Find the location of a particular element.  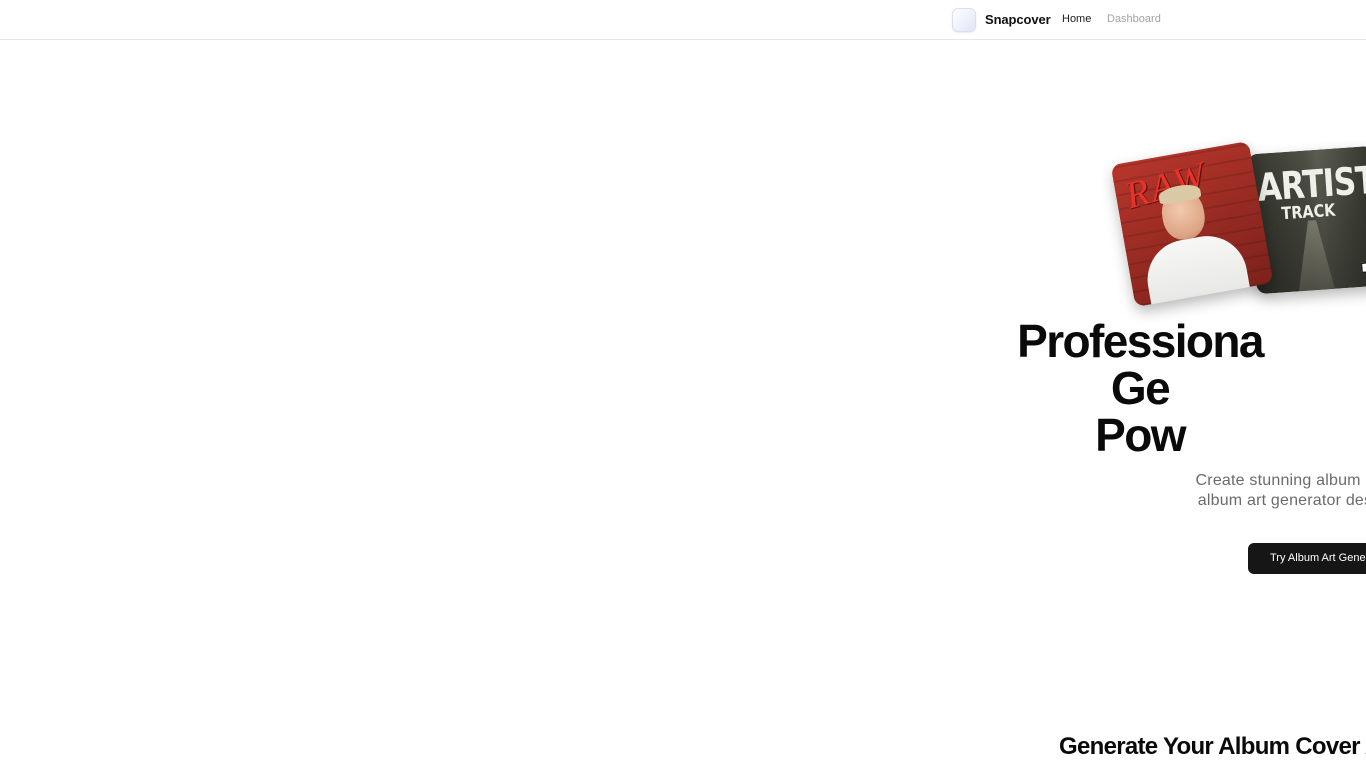

album-cover-raw: RAW is located at coordinates (1192, 224).